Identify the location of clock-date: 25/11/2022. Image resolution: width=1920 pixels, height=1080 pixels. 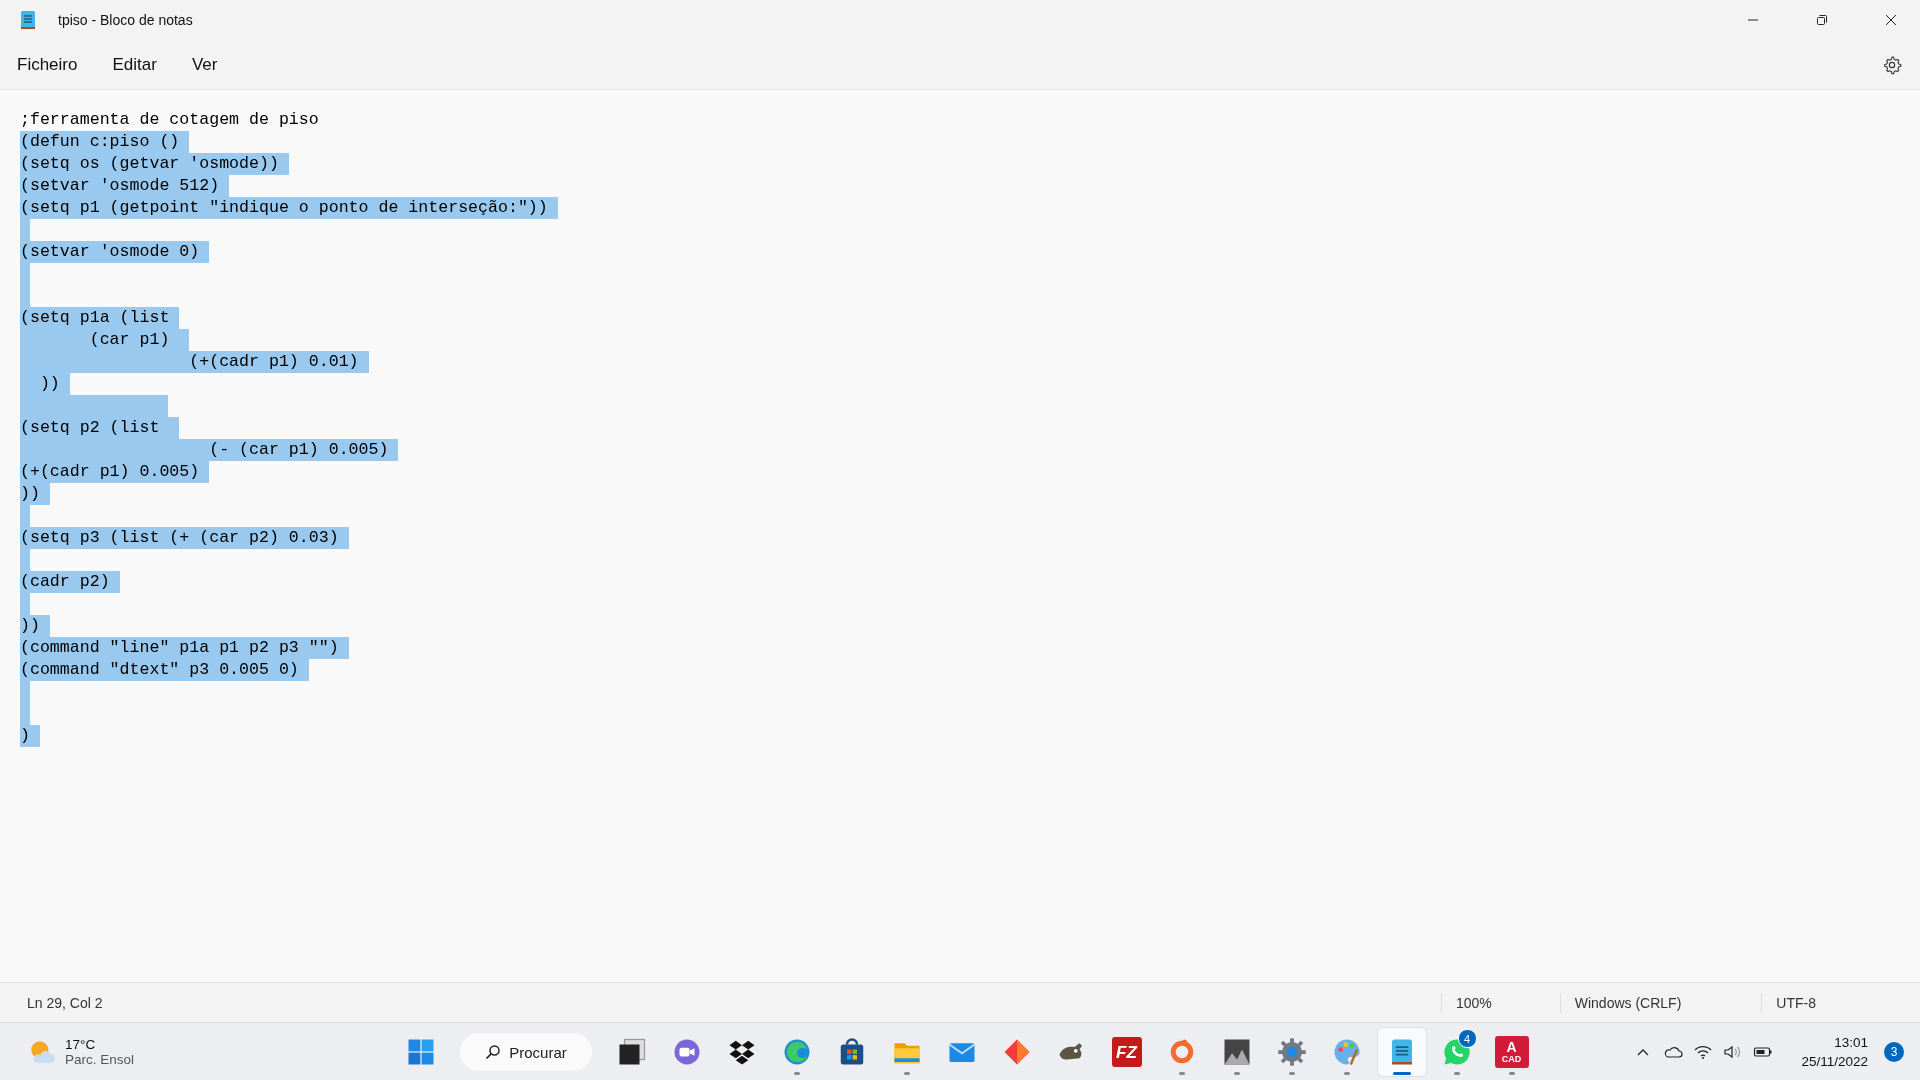
(1834, 1061).